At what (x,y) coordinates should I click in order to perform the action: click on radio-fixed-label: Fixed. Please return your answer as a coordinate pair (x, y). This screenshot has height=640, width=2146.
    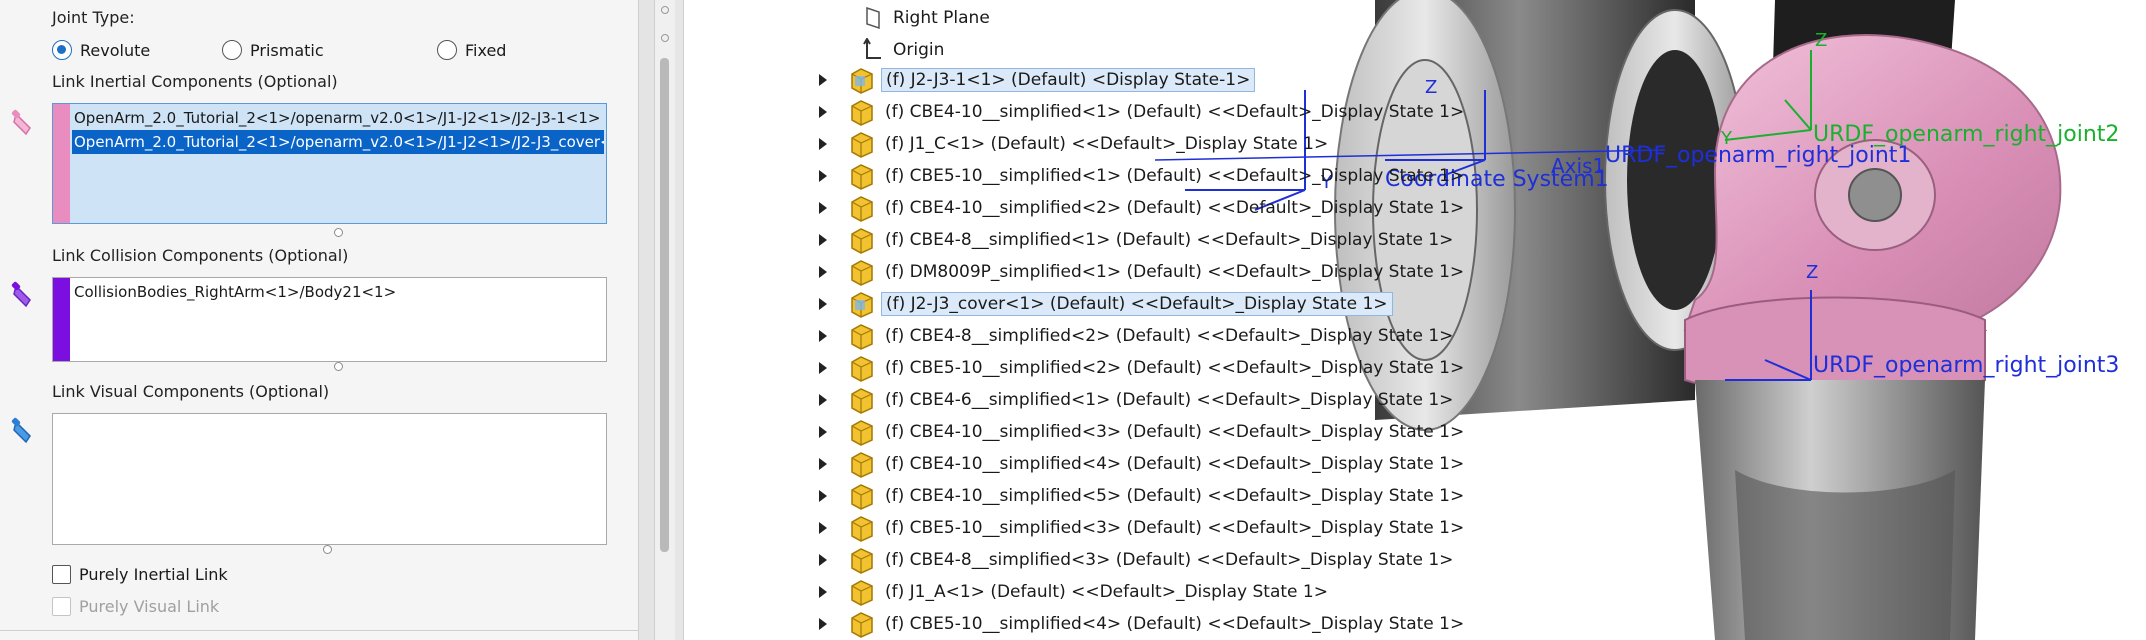
    Looking at the image, I should click on (486, 50).